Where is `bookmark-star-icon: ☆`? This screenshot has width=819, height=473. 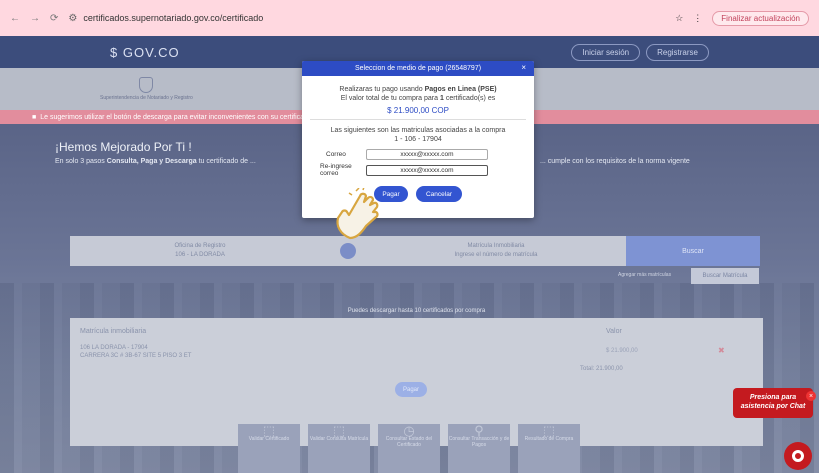
bookmark-star-icon: ☆ is located at coordinates (679, 18).